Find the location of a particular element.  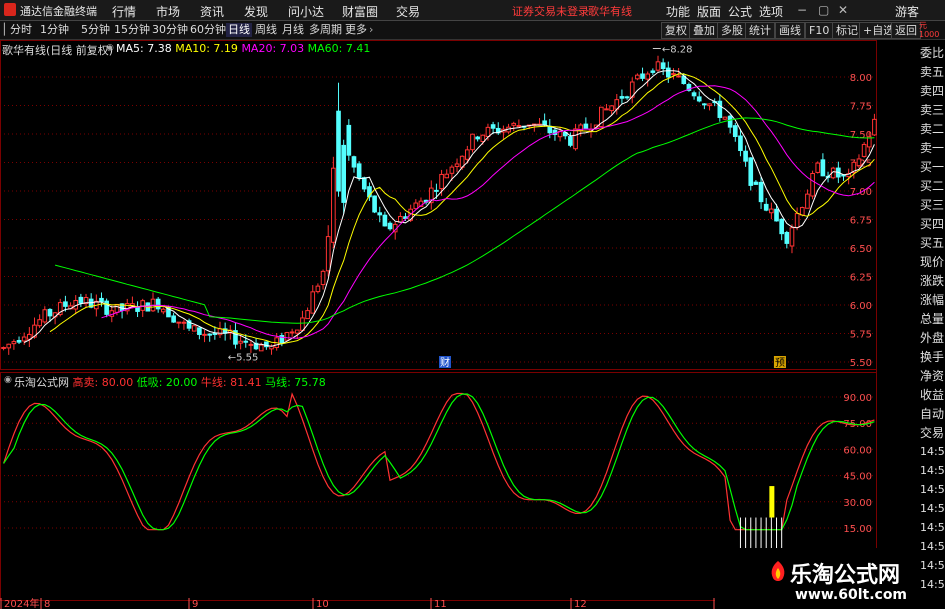

login-warning: 证券交易未登录 is located at coordinates (550, 11).